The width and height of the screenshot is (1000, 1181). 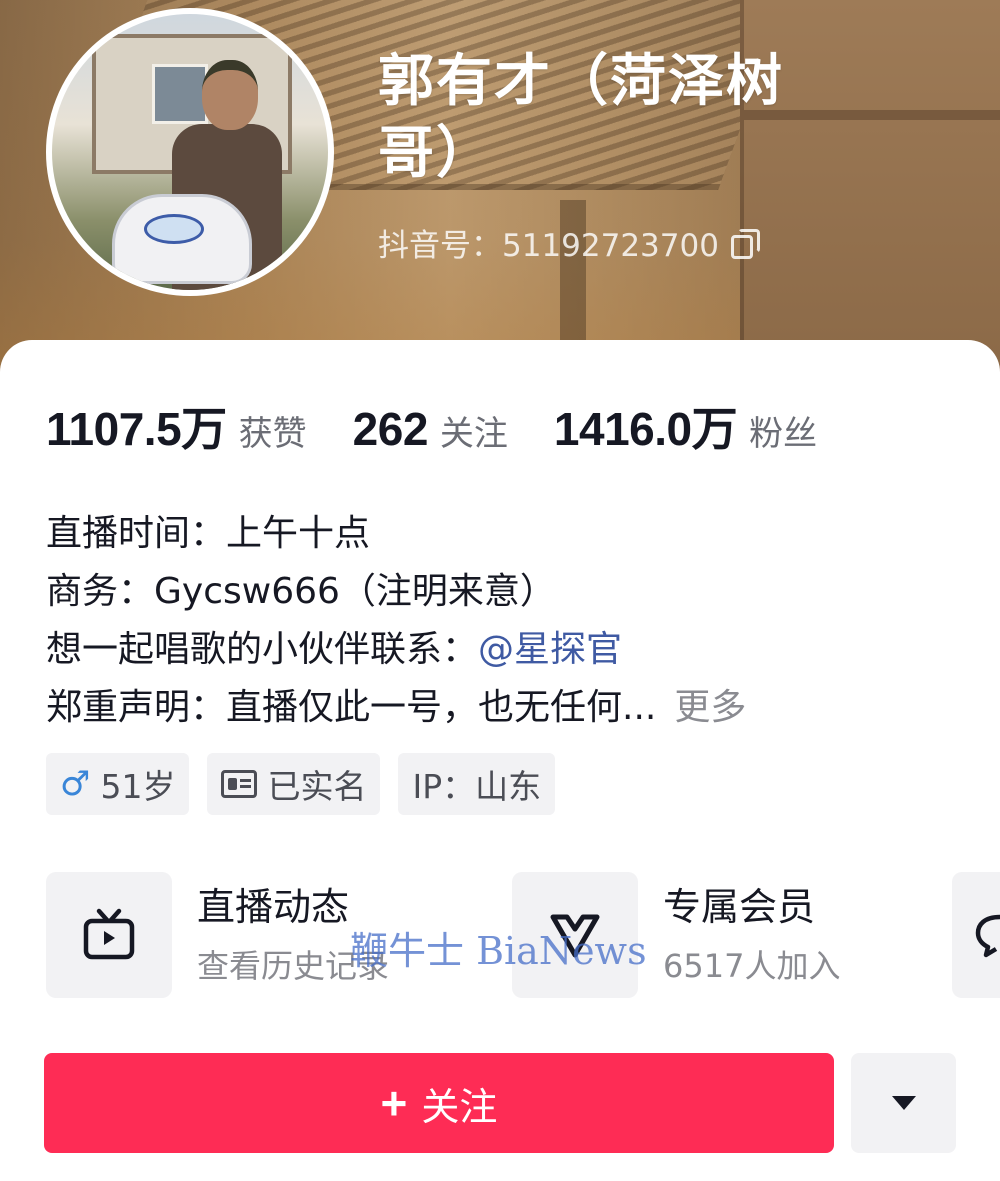 I want to click on tag-verified: 已实名, so click(x=294, y=784).